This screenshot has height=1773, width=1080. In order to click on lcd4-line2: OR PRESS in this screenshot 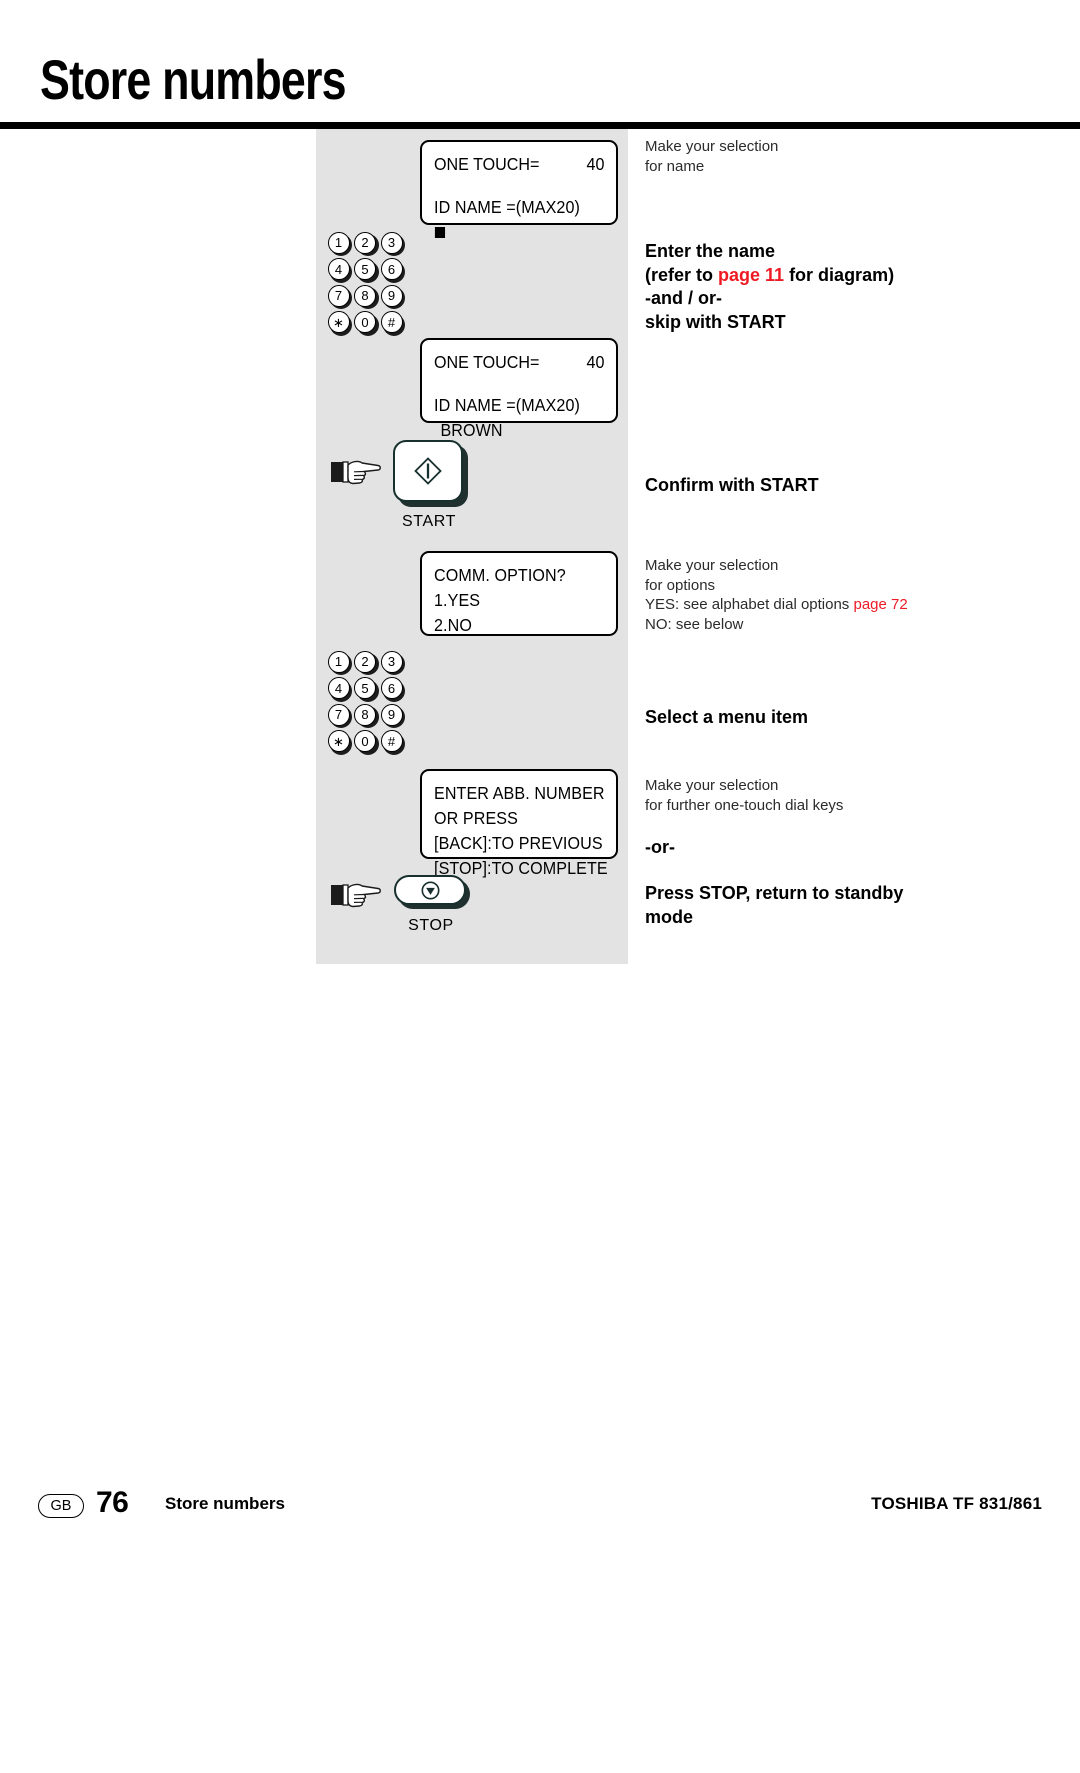, I will do `click(476, 818)`.